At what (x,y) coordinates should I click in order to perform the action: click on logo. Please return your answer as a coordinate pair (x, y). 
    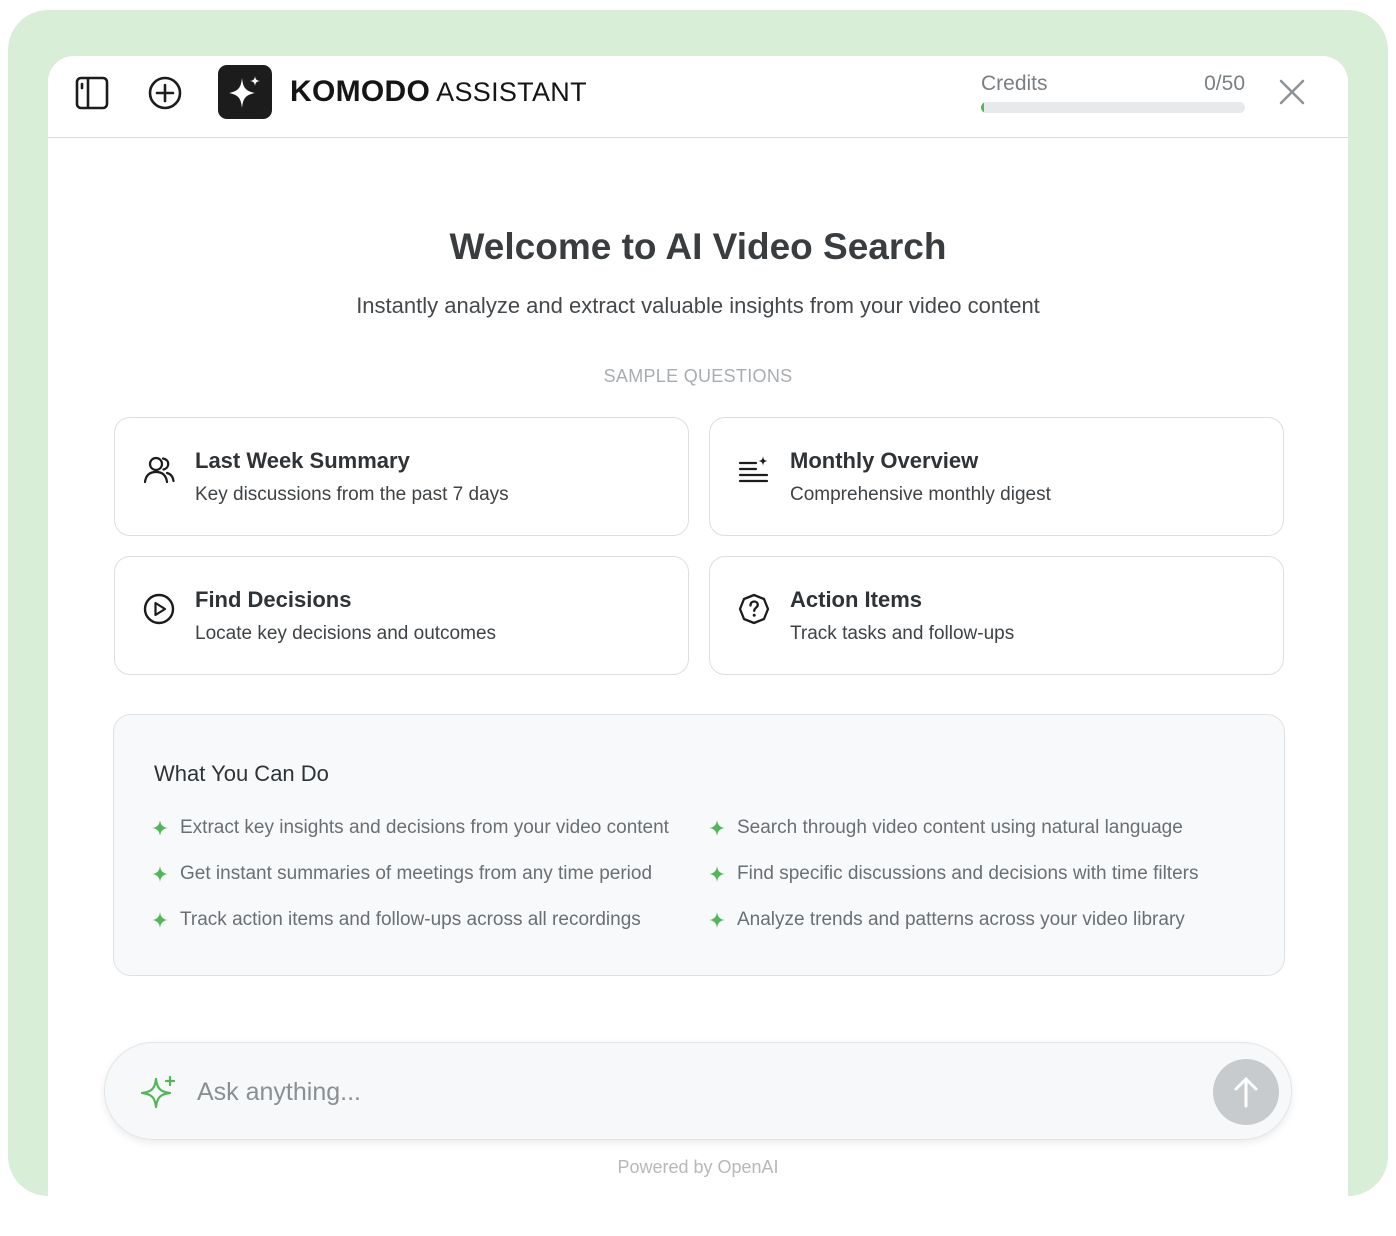
    Looking at the image, I should click on (245, 92).